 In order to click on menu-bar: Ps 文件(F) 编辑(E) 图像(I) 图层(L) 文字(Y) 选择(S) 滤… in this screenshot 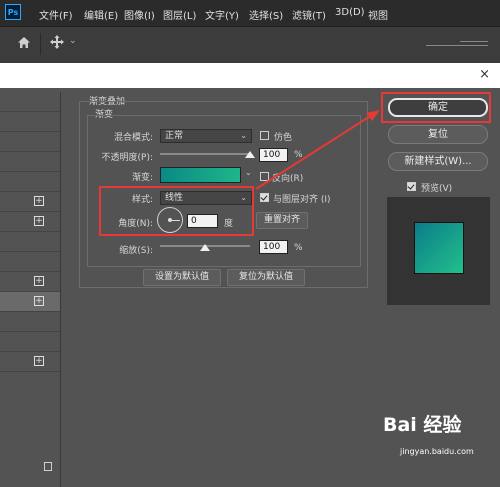, I will do `click(250, 13)`.